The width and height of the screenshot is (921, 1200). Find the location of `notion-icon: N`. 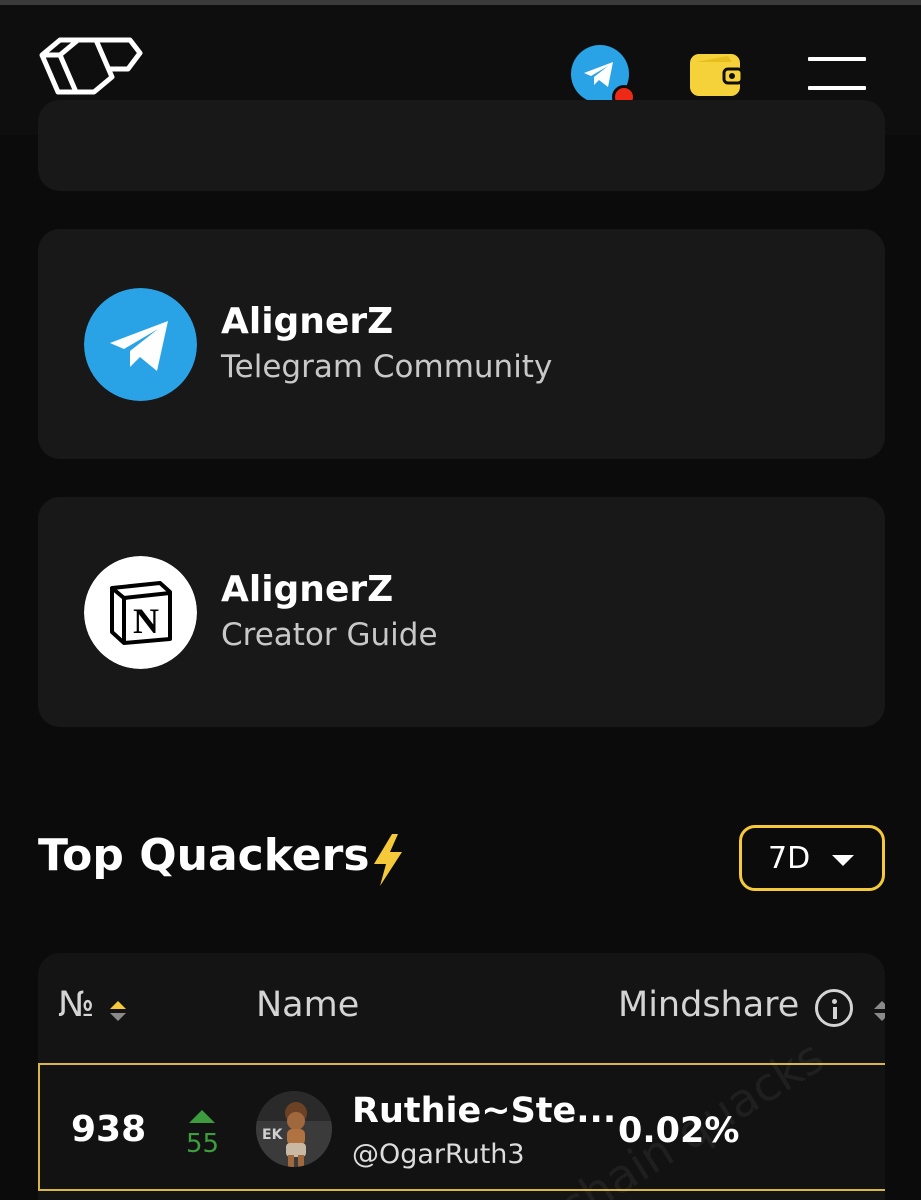

notion-icon: N is located at coordinates (140, 612).